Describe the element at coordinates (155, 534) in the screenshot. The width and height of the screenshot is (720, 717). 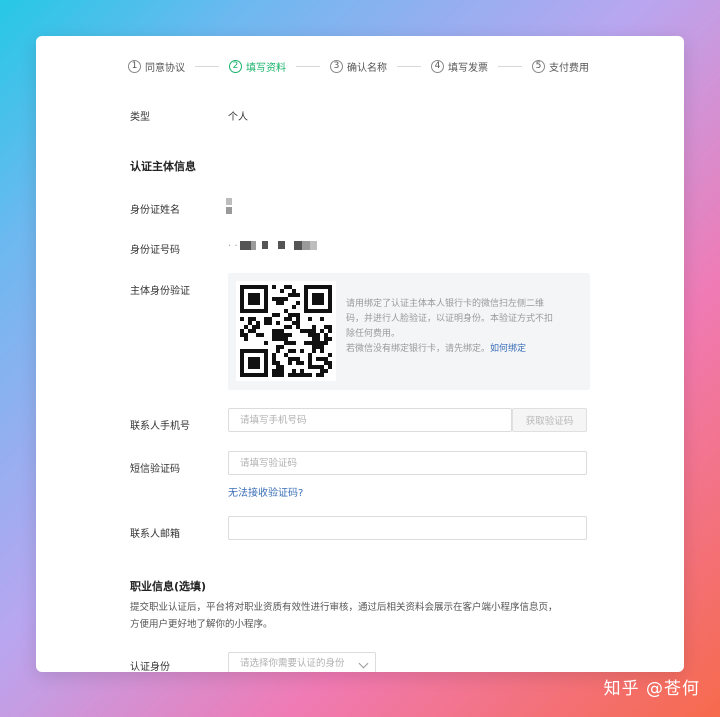
I see `email-label: 联系人邮箱` at that location.